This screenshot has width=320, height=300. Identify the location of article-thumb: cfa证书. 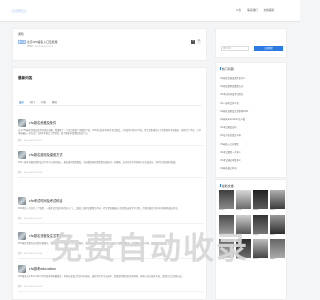
(243, 250).